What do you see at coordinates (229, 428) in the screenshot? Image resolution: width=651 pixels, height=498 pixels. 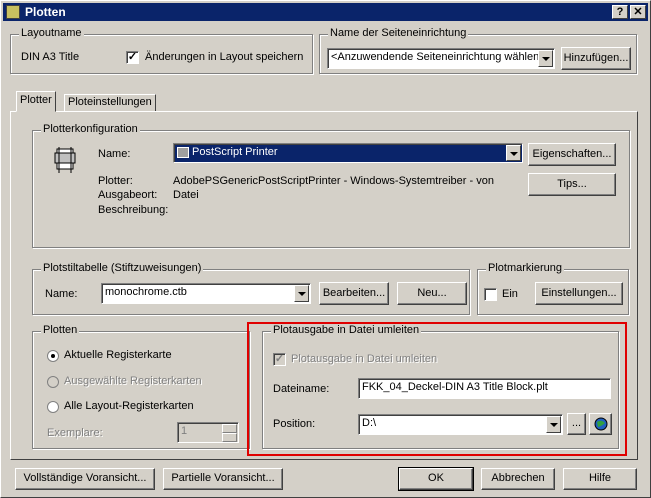 I see `stepper-up-icon` at bounding box center [229, 428].